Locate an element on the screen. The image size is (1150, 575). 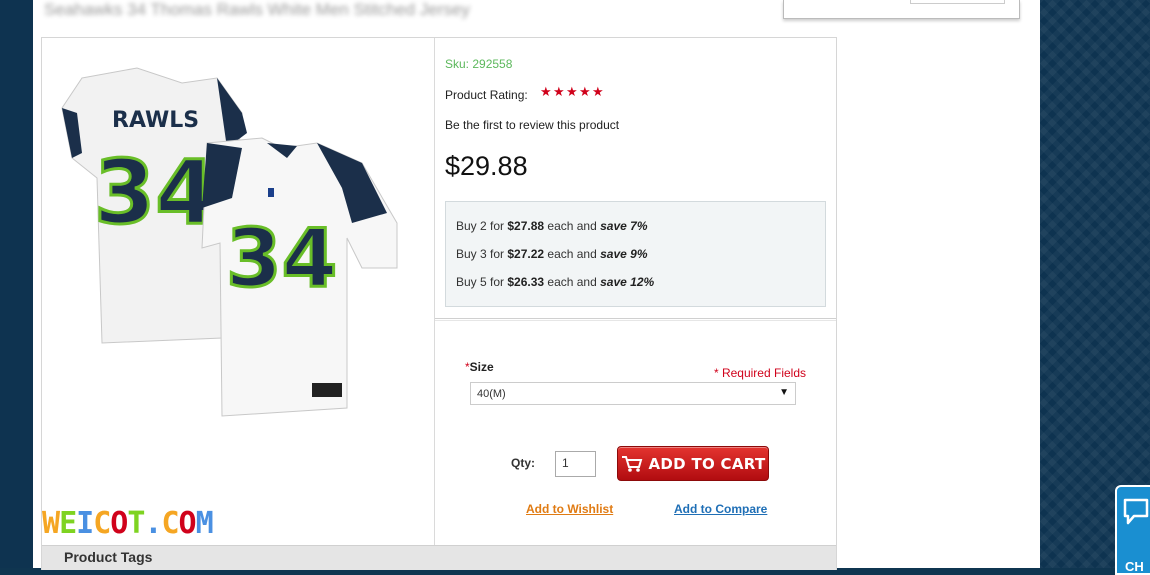
add-to-compare-link: Add to Compare is located at coordinates (720, 509).